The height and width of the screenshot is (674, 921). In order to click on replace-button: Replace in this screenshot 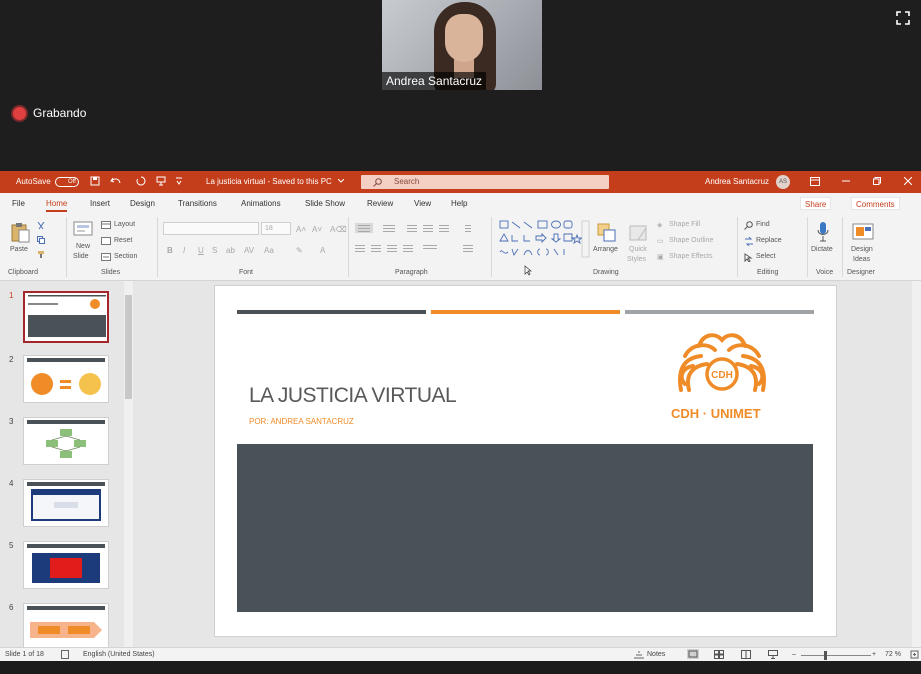, I will do `click(769, 240)`.